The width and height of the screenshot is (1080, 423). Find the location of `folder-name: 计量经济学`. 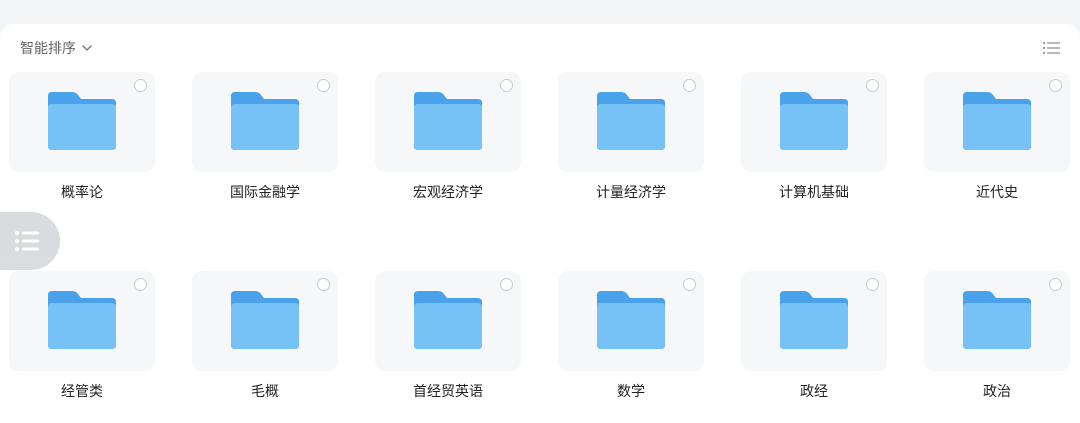

folder-name: 计量经济学 is located at coordinates (631, 193).